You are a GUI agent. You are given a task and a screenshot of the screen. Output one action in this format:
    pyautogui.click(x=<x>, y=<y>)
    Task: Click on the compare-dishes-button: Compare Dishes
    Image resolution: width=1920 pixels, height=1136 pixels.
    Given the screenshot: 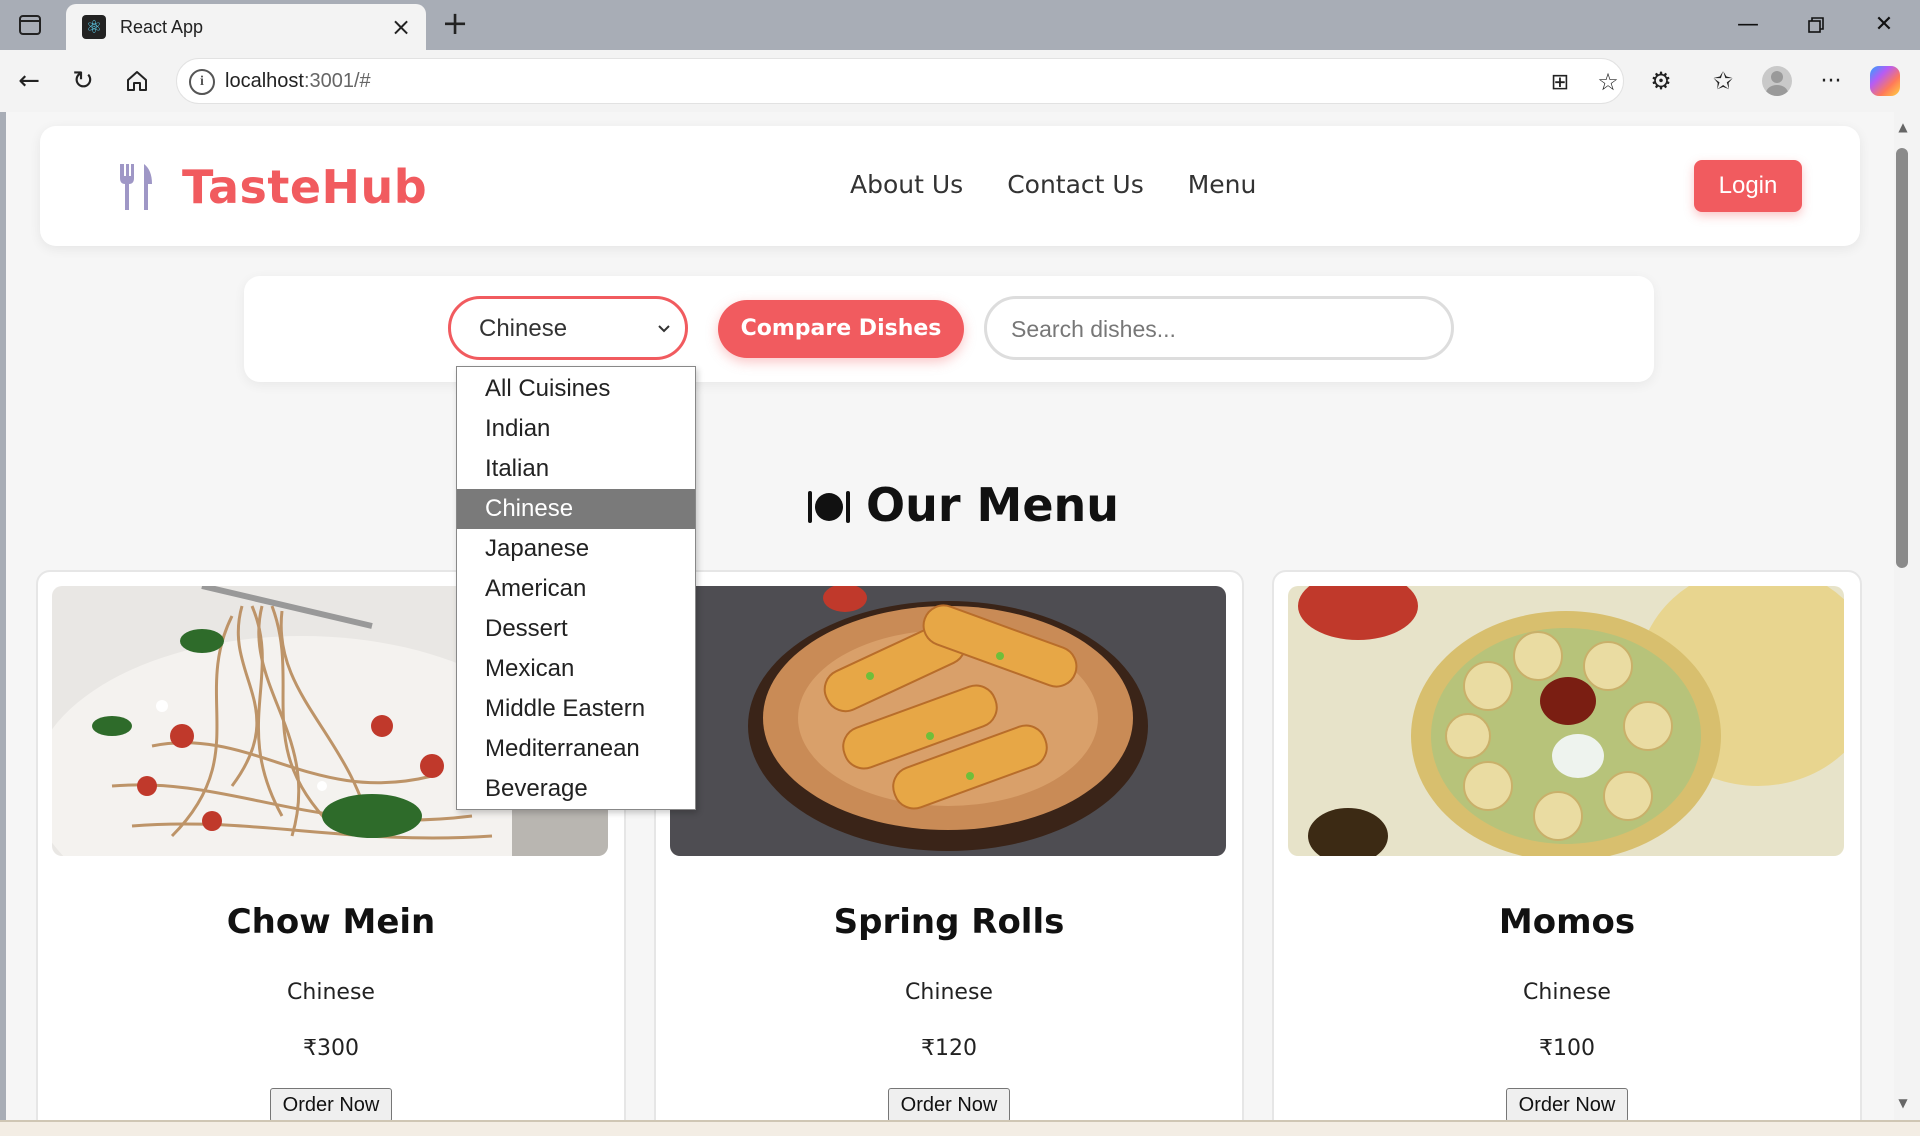 What is the action you would take?
    pyautogui.click(x=841, y=329)
    